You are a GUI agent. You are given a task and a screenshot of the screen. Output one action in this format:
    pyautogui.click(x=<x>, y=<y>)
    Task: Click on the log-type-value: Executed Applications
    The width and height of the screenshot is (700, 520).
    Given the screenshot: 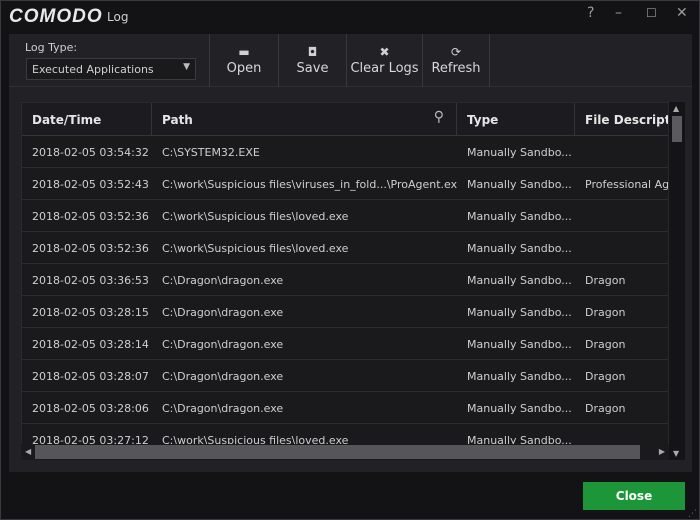 What is the action you would take?
    pyautogui.click(x=93, y=69)
    